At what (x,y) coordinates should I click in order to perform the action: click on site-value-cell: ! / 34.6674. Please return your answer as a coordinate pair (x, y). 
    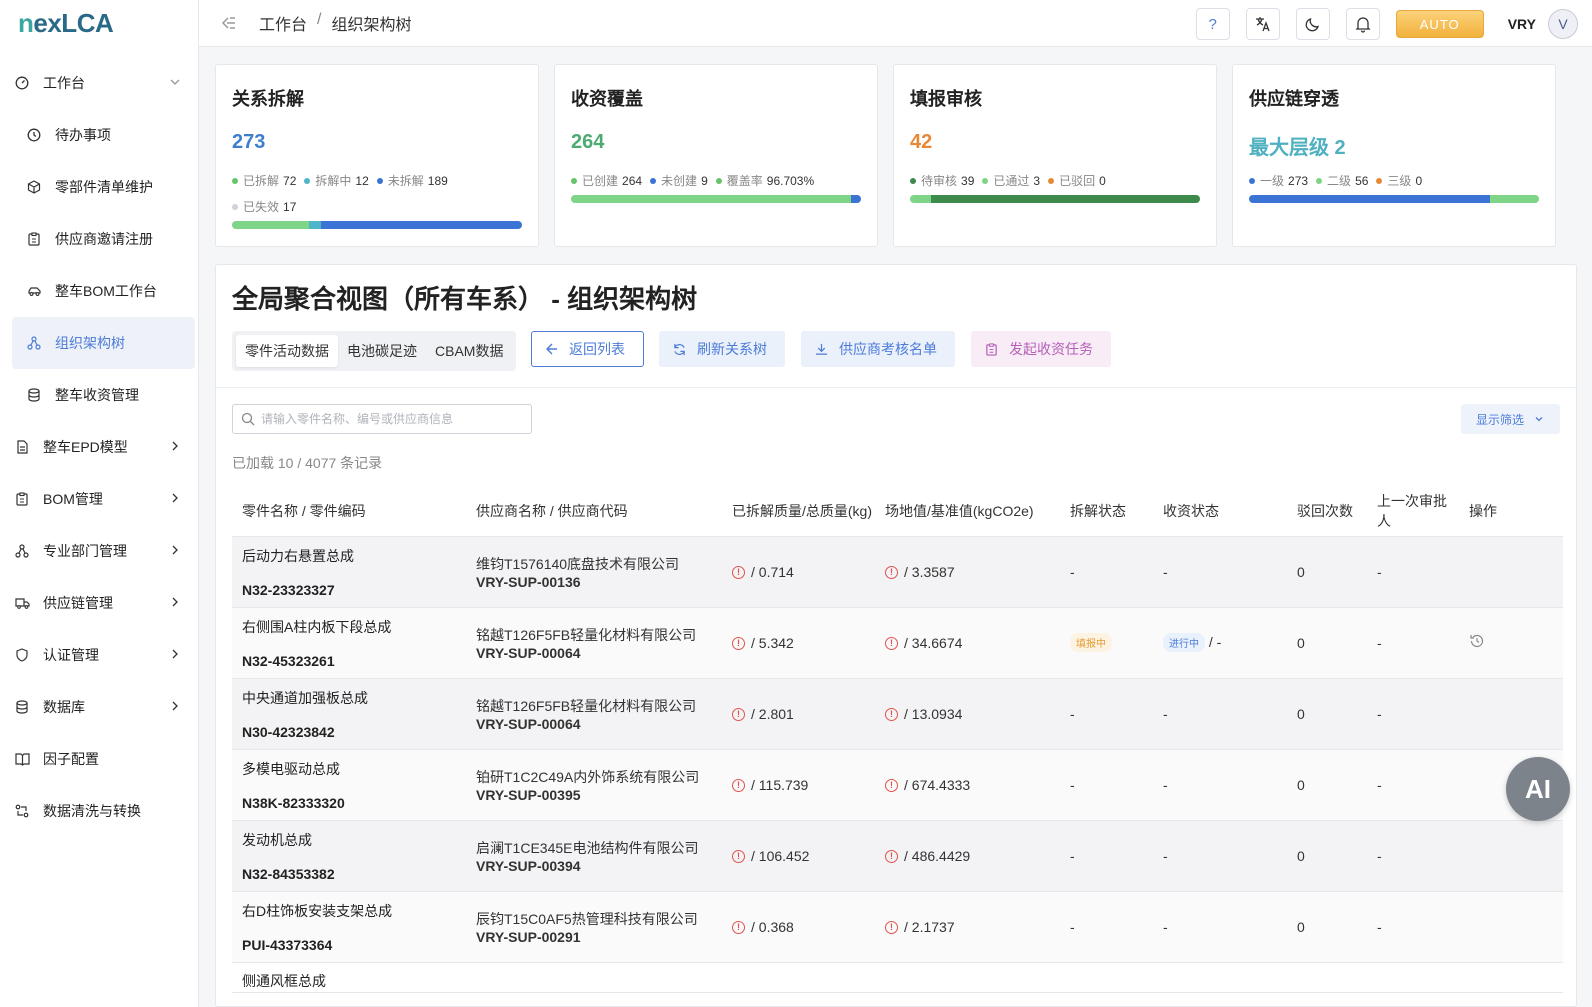
    Looking at the image, I should click on (967, 643).